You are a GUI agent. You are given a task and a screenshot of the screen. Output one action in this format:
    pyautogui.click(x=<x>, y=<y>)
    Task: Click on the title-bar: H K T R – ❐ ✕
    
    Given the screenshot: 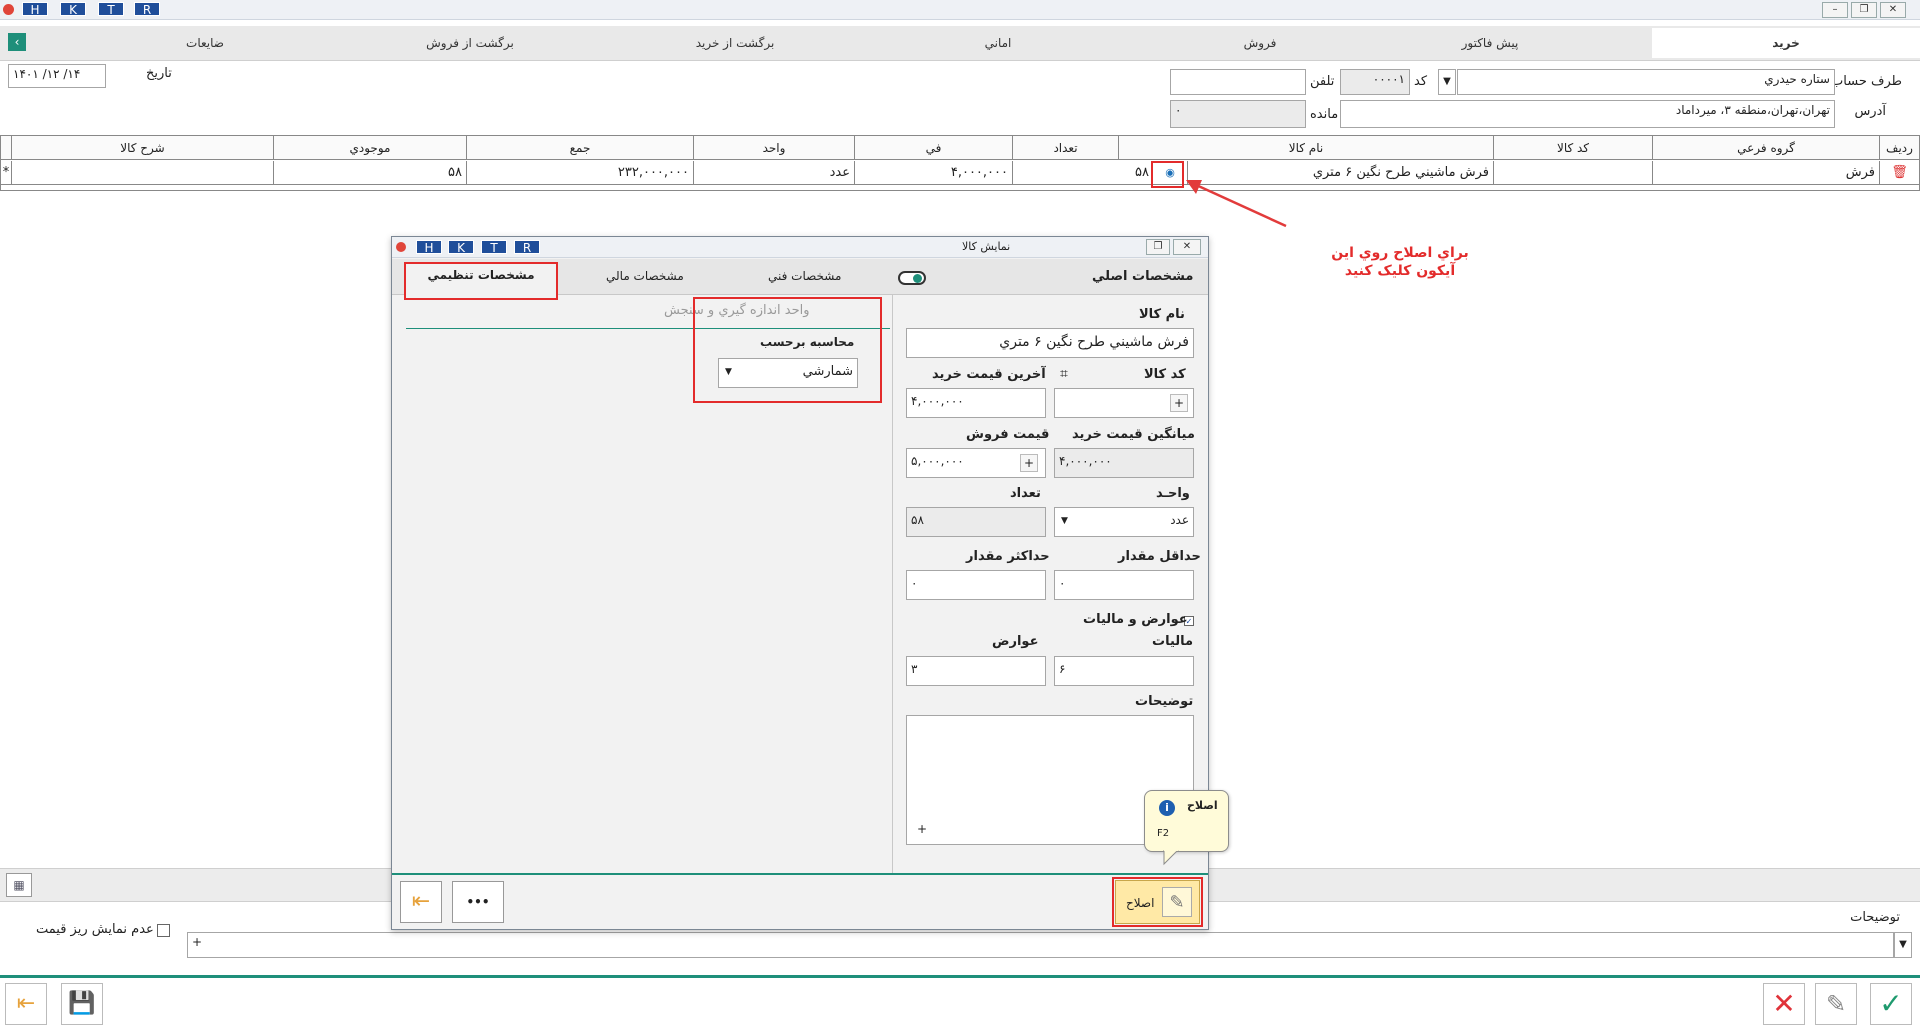 What is the action you would take?
    pyautogui.click(x=960, y=10)
    